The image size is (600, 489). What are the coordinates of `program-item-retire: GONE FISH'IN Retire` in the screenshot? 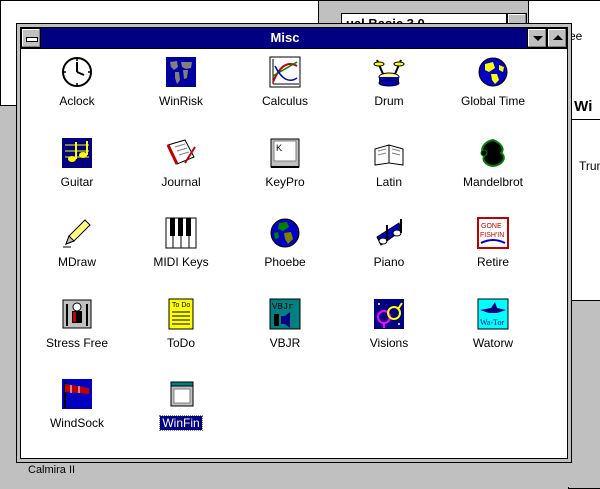 It's located at (493, 251).